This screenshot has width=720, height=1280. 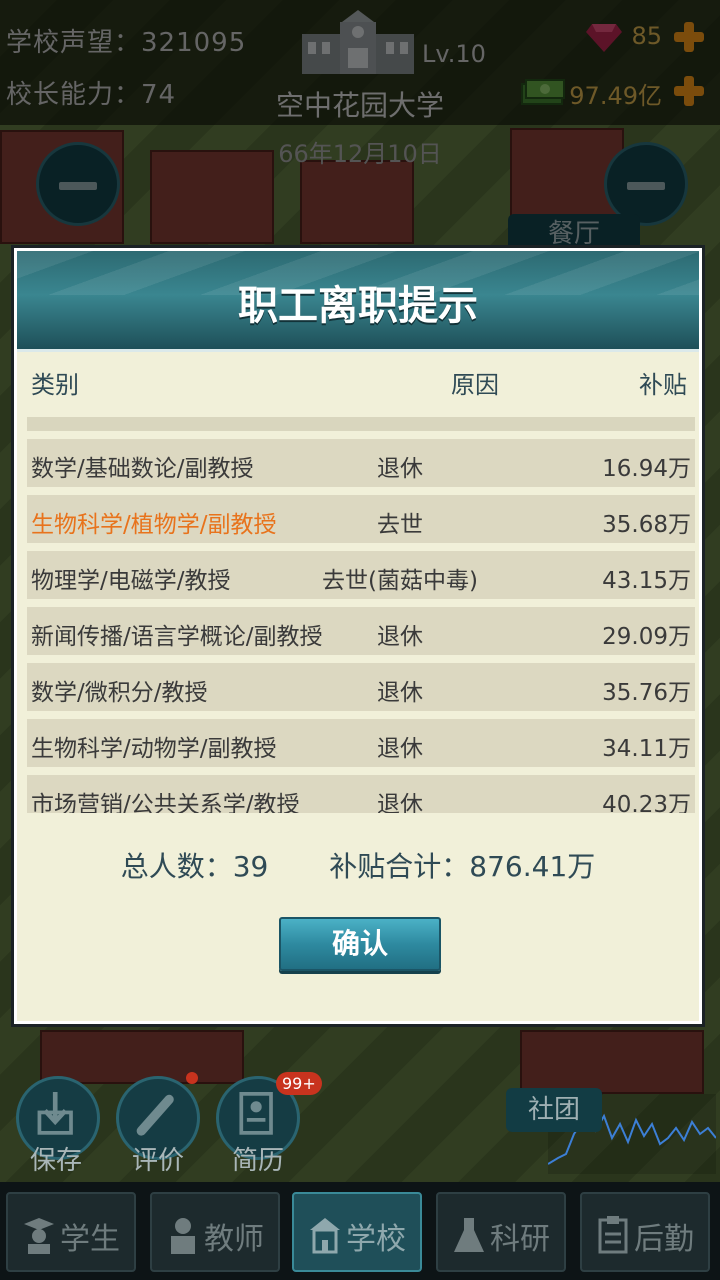 I want to click on resume-badge: 99+, so click(x=299, y=1083).